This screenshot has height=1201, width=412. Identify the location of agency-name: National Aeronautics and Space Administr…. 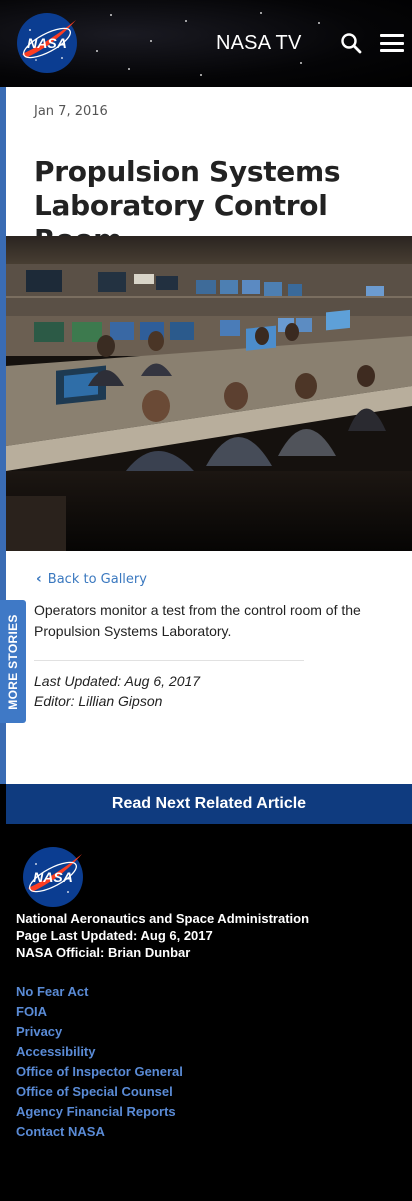
(163, 918).